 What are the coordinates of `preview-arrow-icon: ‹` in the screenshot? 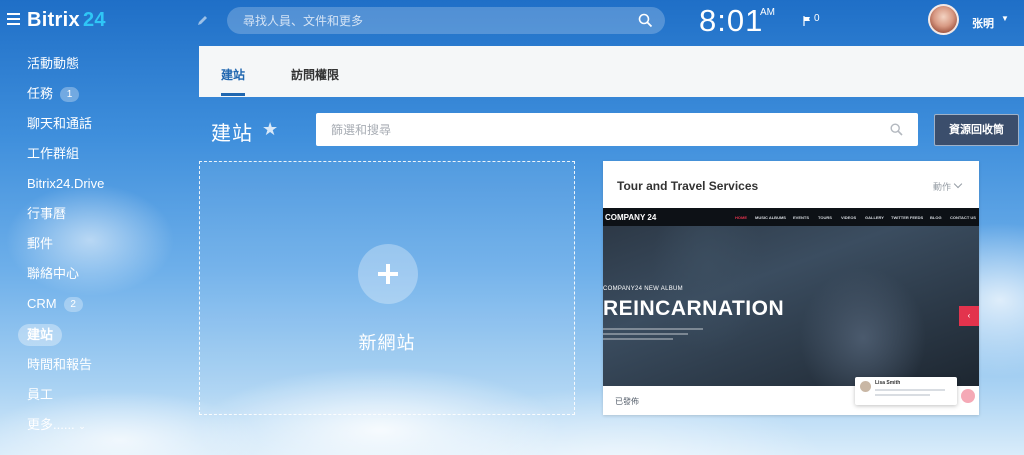 It's located at (969, 316).